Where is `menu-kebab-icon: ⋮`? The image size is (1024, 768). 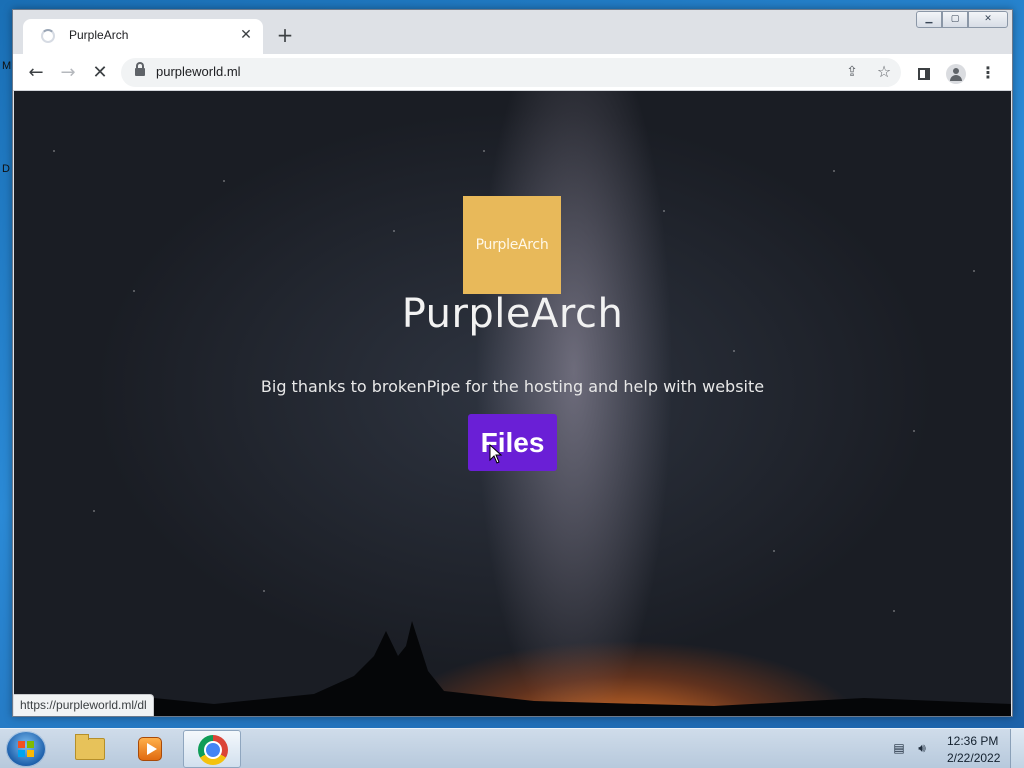 menu-kebab-icon: ⋮ is located at coordinates (988, 73).